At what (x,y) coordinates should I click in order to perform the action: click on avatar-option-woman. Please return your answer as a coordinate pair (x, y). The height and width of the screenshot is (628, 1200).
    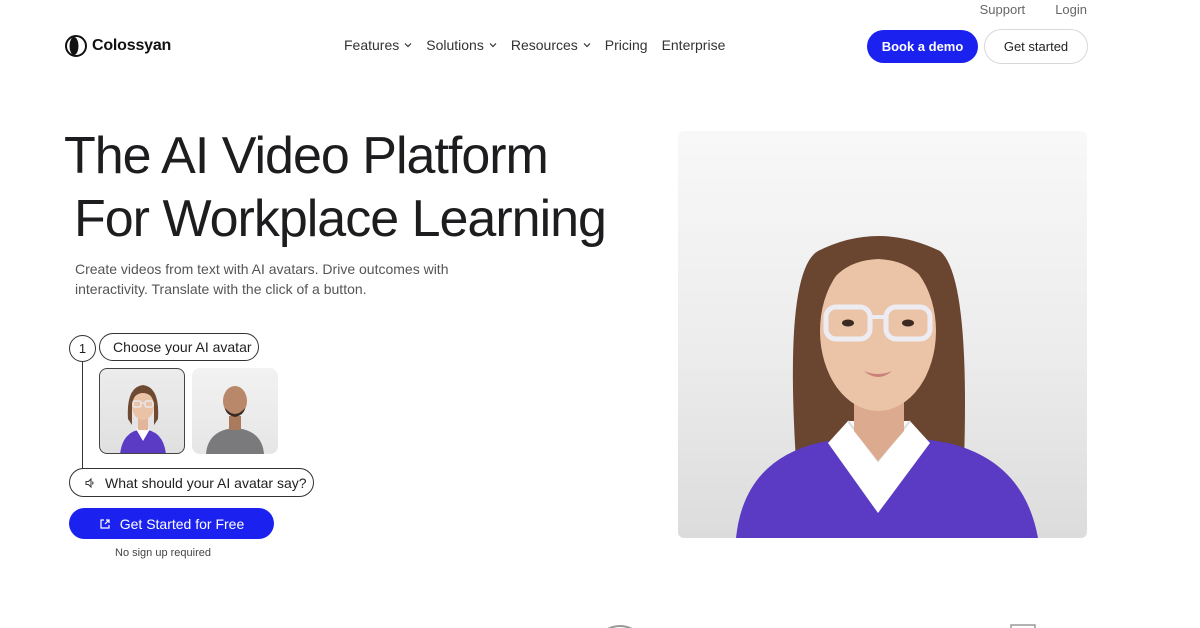
    Looking at the image, I should click on (142, 411).